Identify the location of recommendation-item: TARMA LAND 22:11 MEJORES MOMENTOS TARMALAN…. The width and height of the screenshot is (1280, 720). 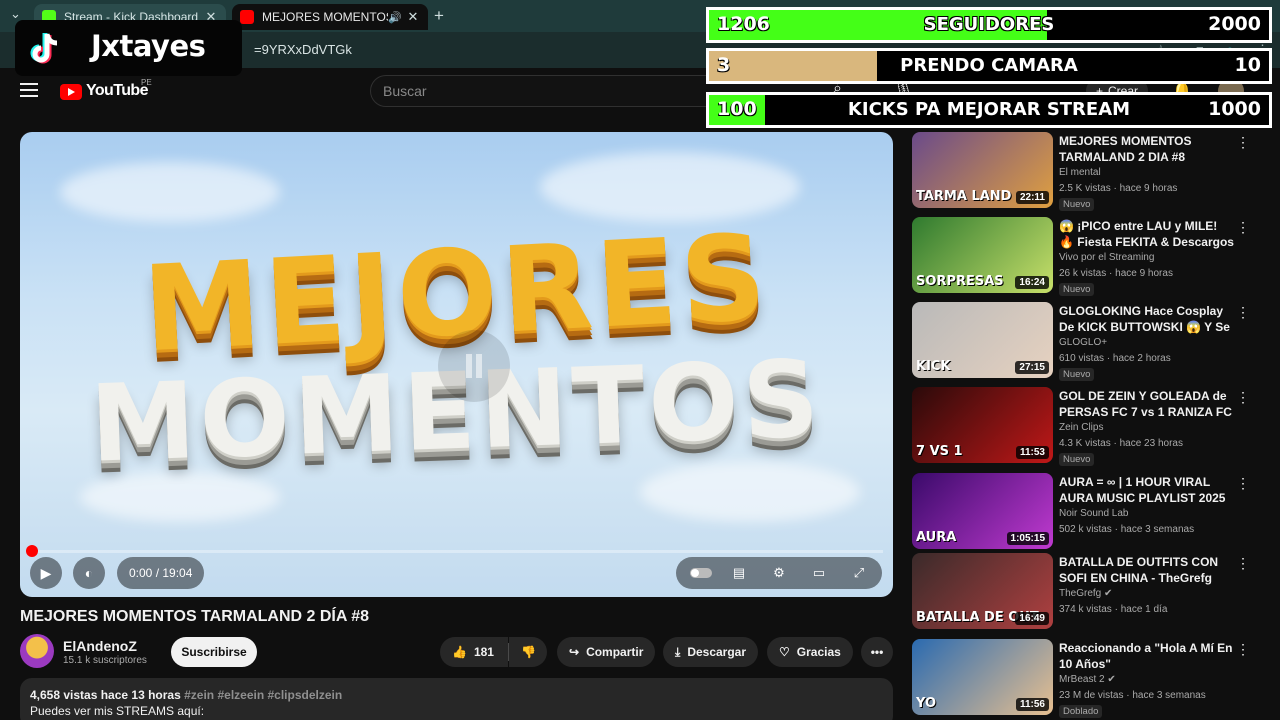
(1082, 171).